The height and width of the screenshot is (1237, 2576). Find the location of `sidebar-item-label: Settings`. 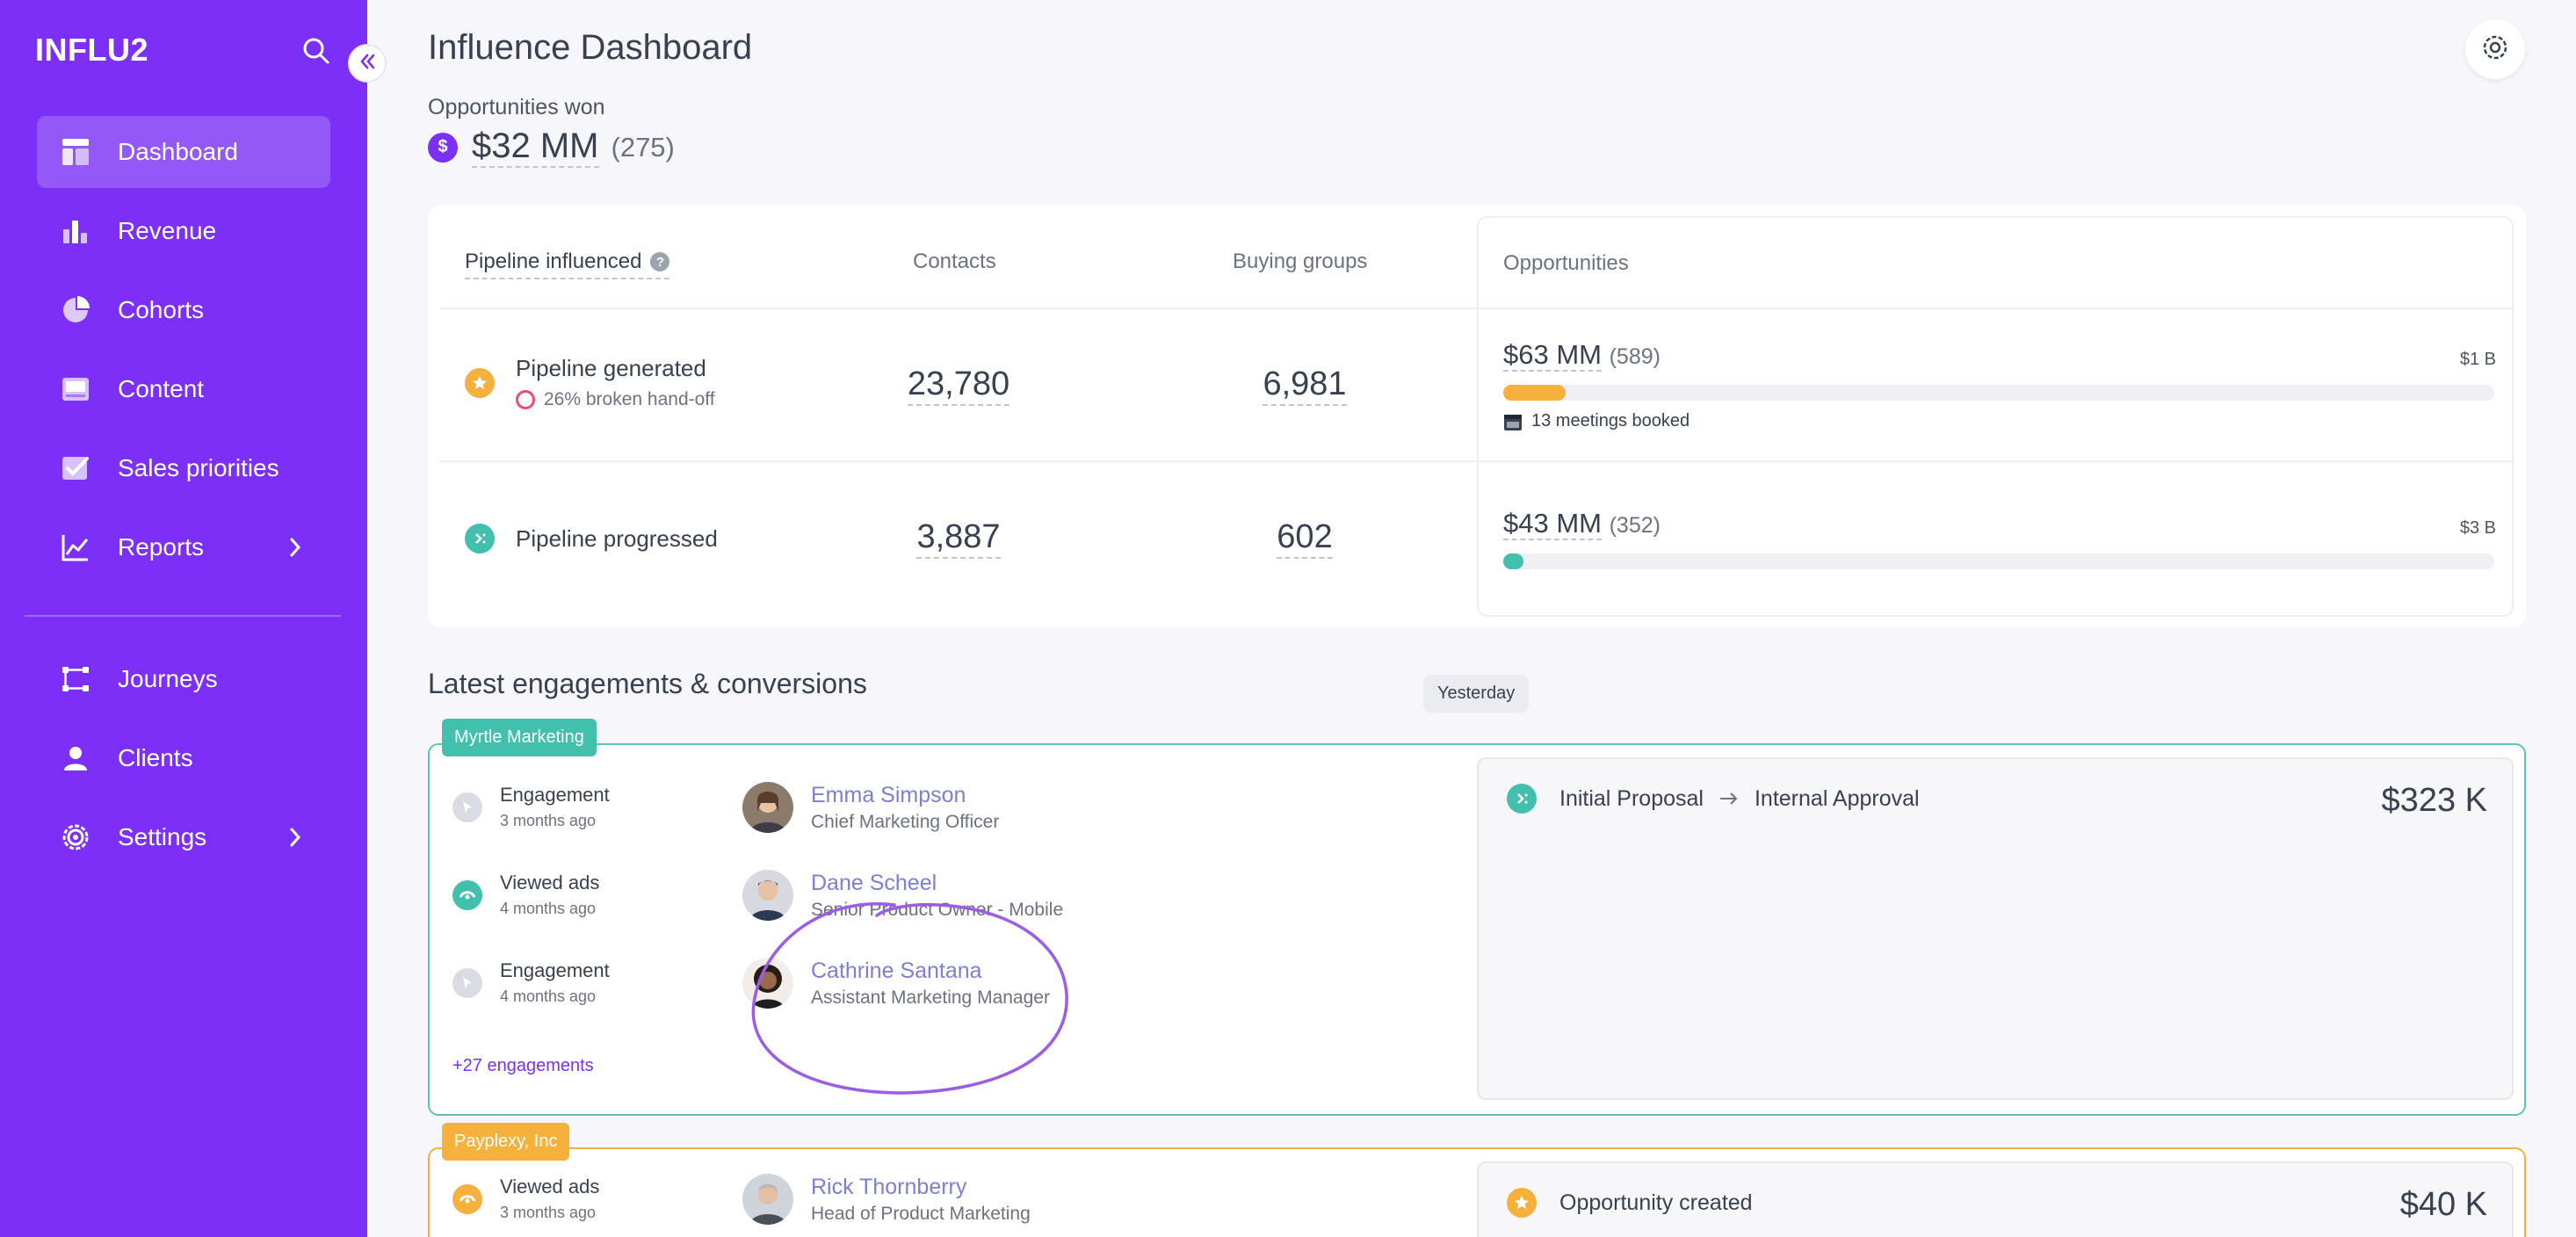

sidebar-item-label: Settings is located at coordinates (162, 837).